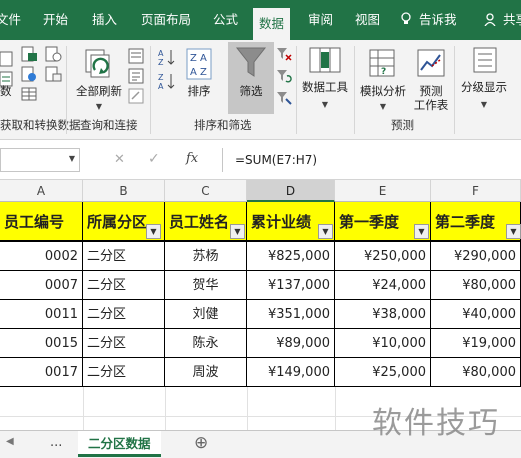  Describe the element at coordinates (382, 64) in the screenshot. I see `what-if-icon: ?` at that location.